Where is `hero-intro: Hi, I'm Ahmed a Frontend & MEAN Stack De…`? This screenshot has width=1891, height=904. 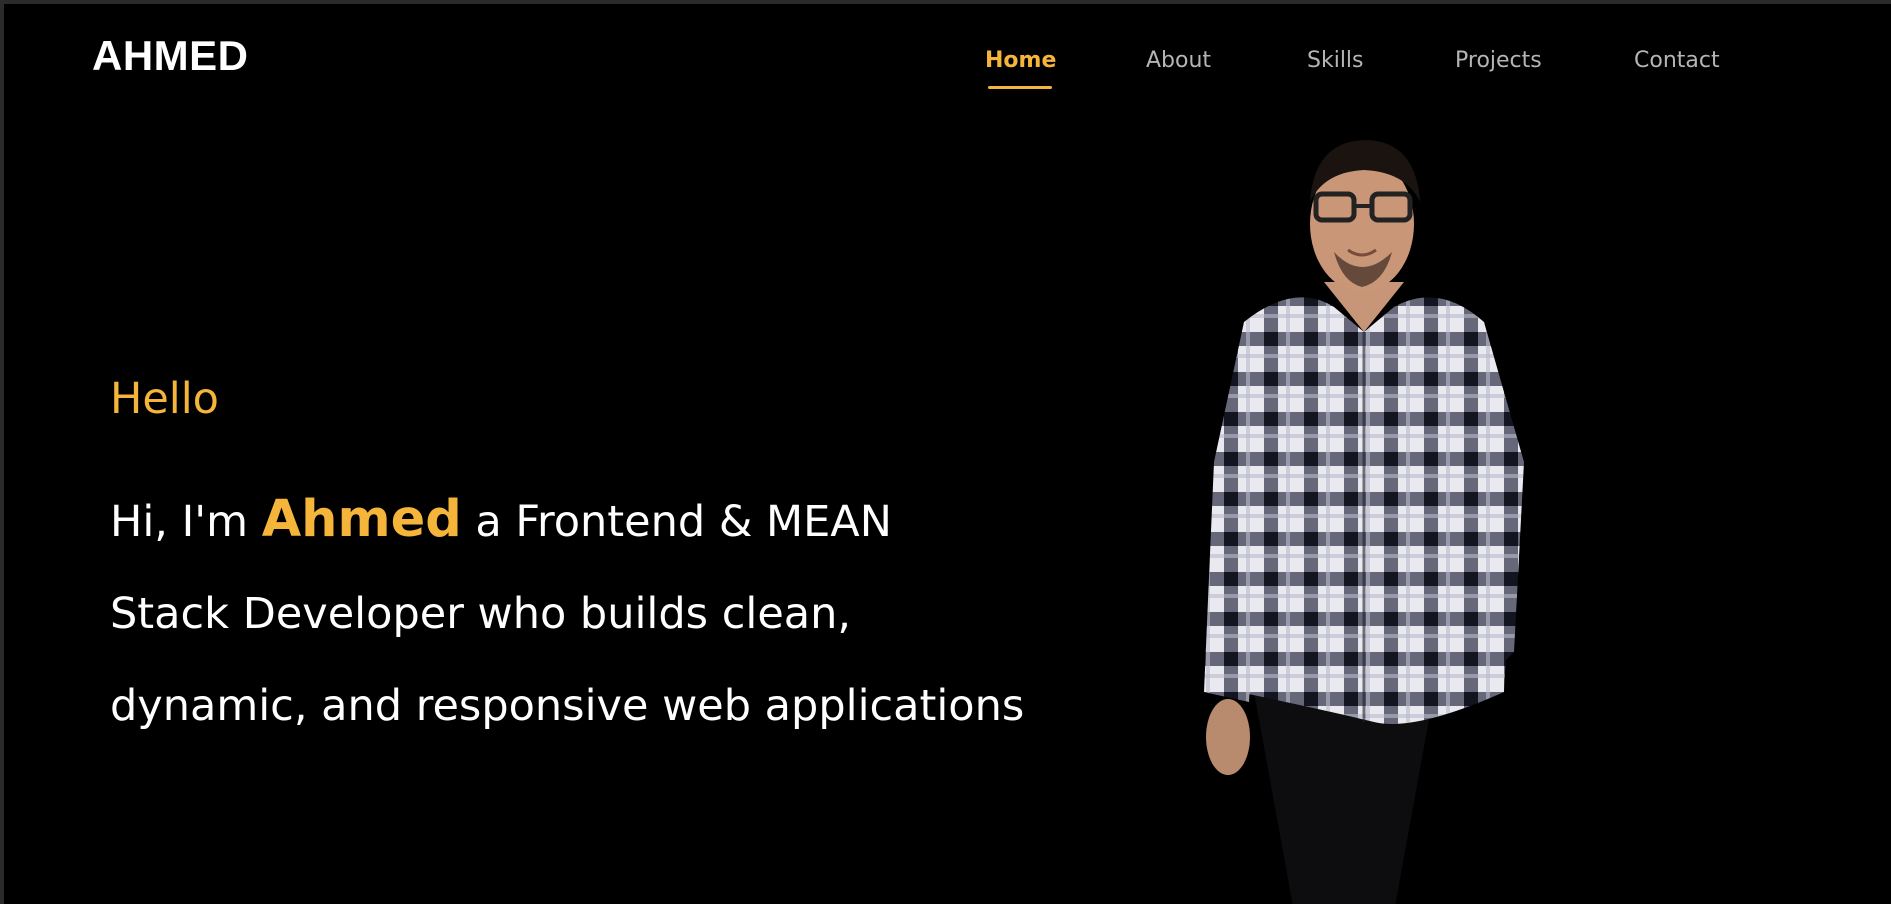 hero-intro: Hi, I'm Ahmed a Frontend & MEAN Stack De… is located at coordinates (567, 613).